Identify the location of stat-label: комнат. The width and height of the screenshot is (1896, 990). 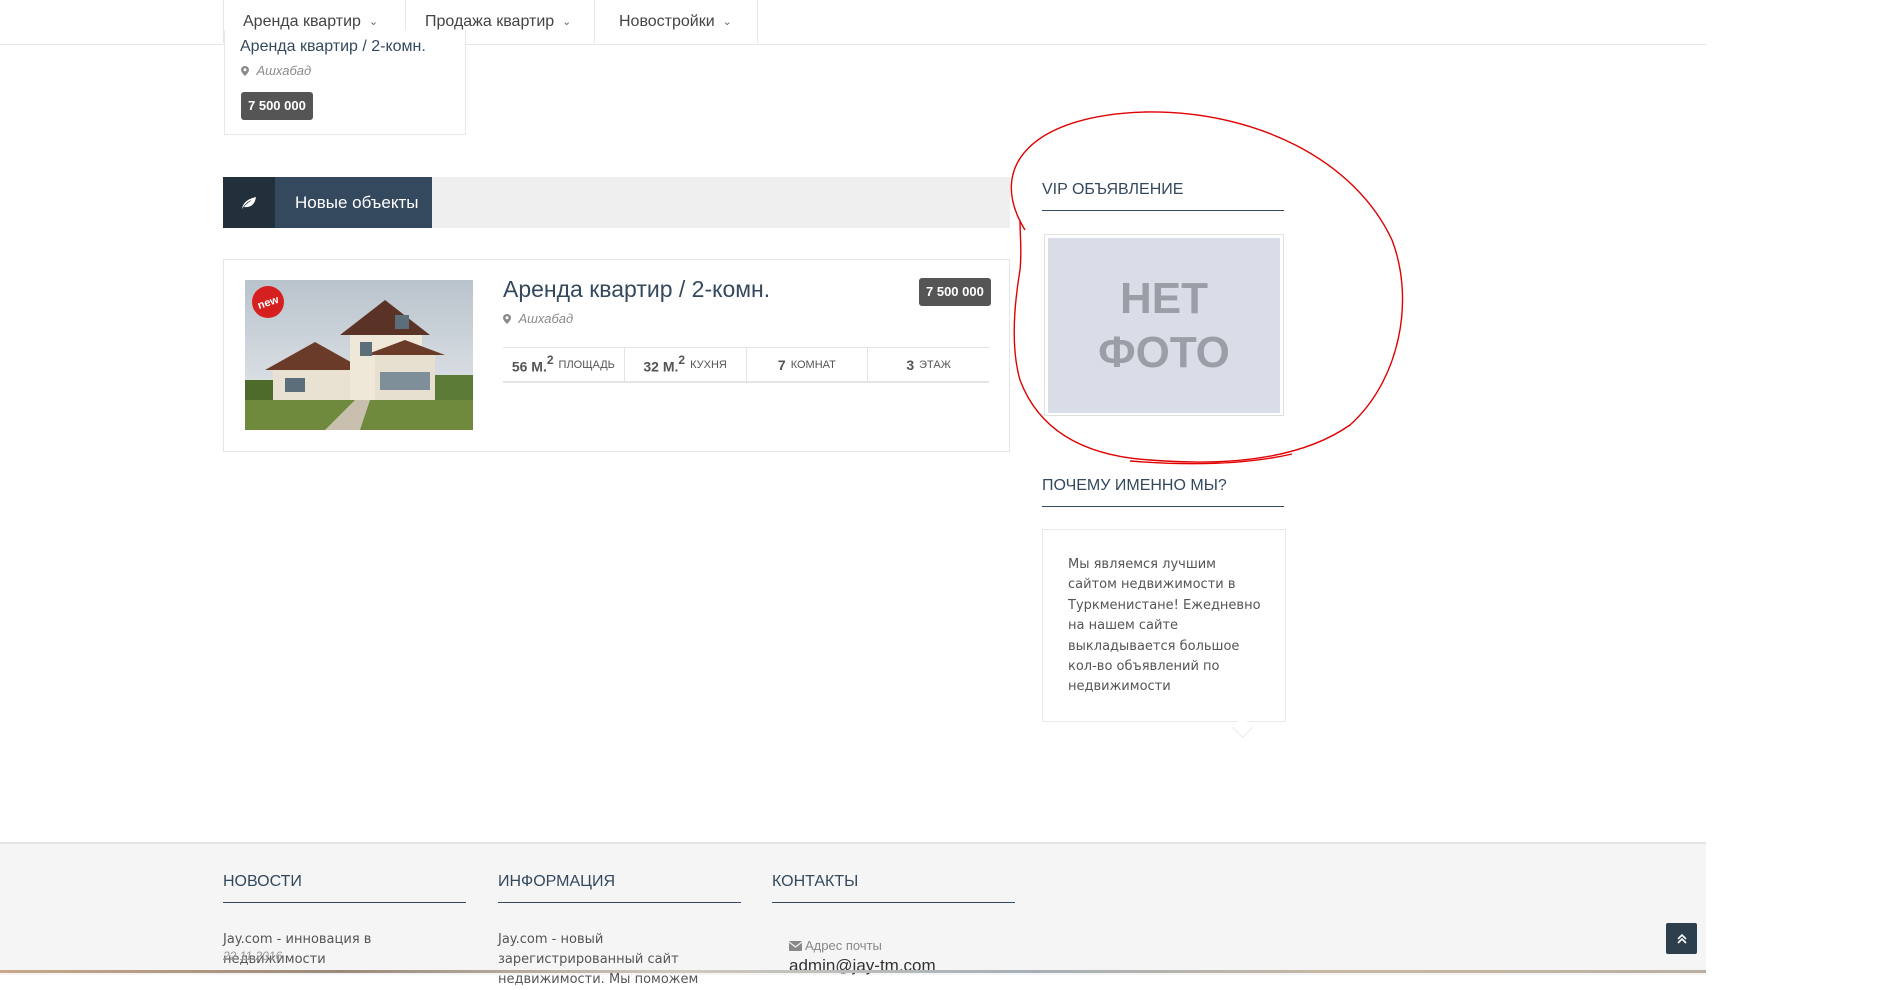
(813, 364).